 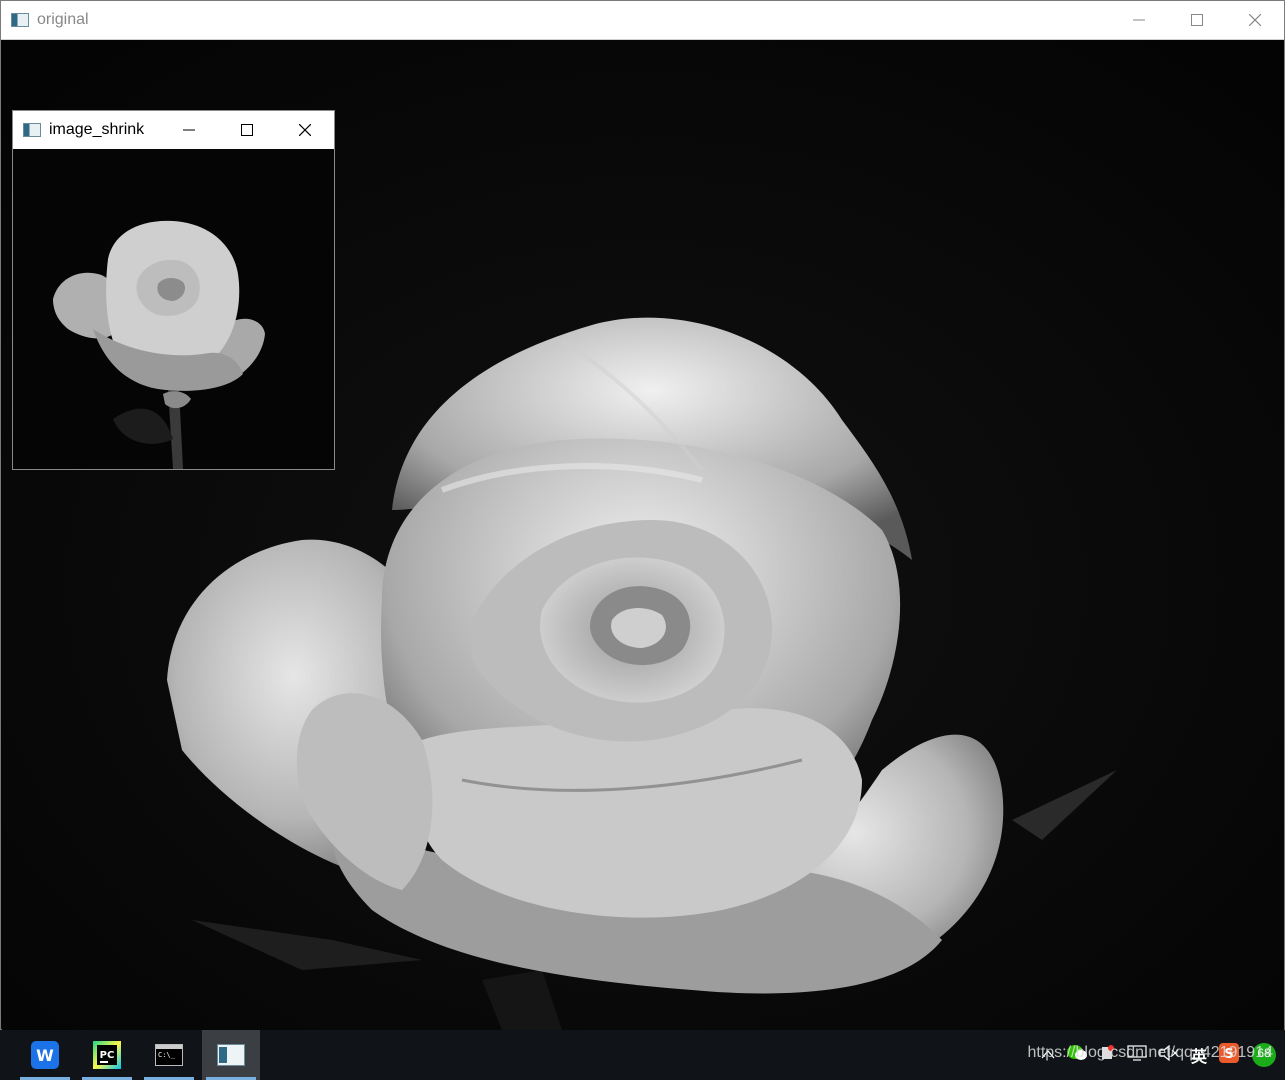 I want to click on child-close-button, so click(x=305, y=130).